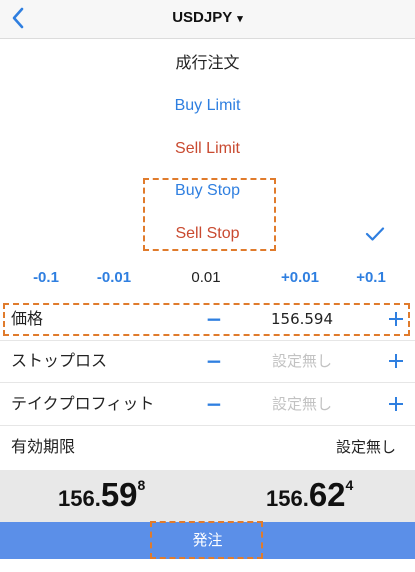 This screenshot has width=415, height=572. I want to click on submit-label: 発注, so click(207, 540).